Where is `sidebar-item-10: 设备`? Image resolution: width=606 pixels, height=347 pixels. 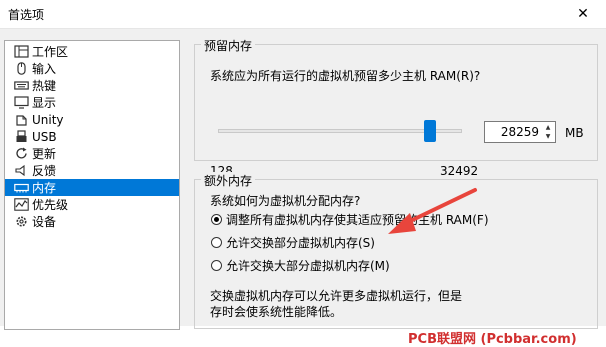
sidebar-item-10: 设备 is located at coordinates (92, 221).